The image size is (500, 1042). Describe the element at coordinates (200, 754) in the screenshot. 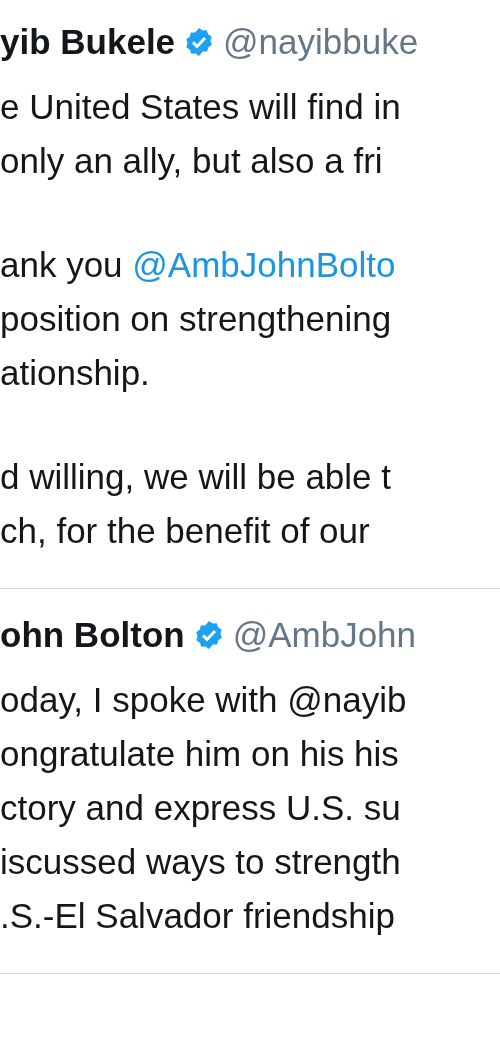

I see `tweet-text-line: ongratulate him on his his` at that location.